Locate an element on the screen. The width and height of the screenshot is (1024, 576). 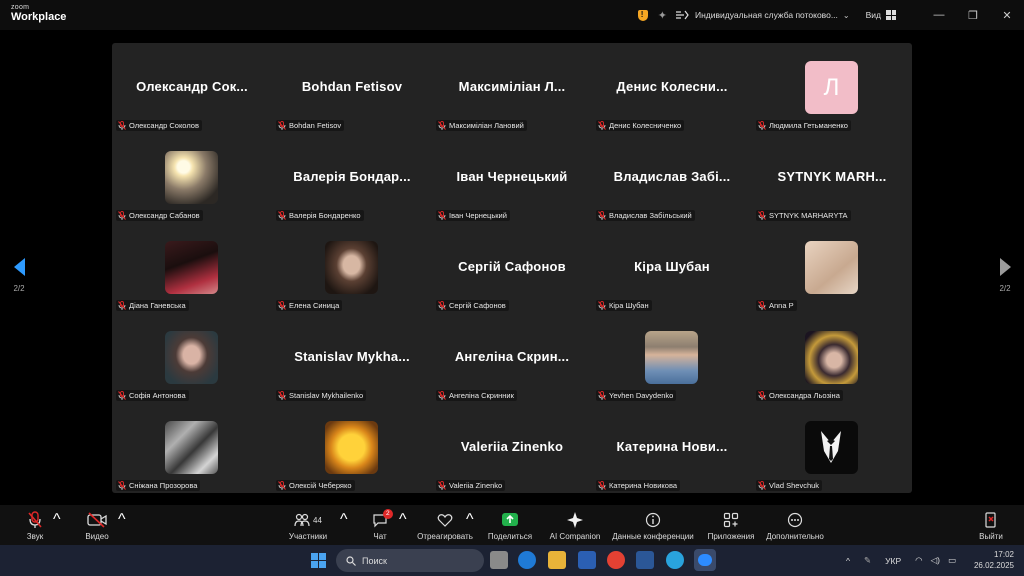
chat-options-caret: ^ is located at coordinates (403, 520).